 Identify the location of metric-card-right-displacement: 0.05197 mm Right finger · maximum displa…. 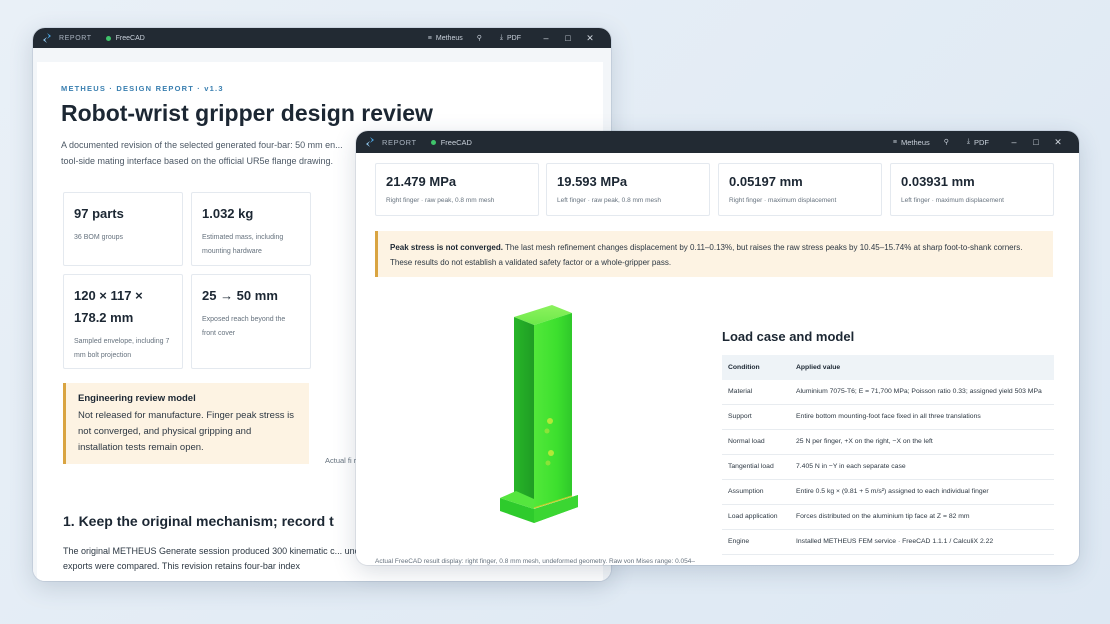
(800, 189).